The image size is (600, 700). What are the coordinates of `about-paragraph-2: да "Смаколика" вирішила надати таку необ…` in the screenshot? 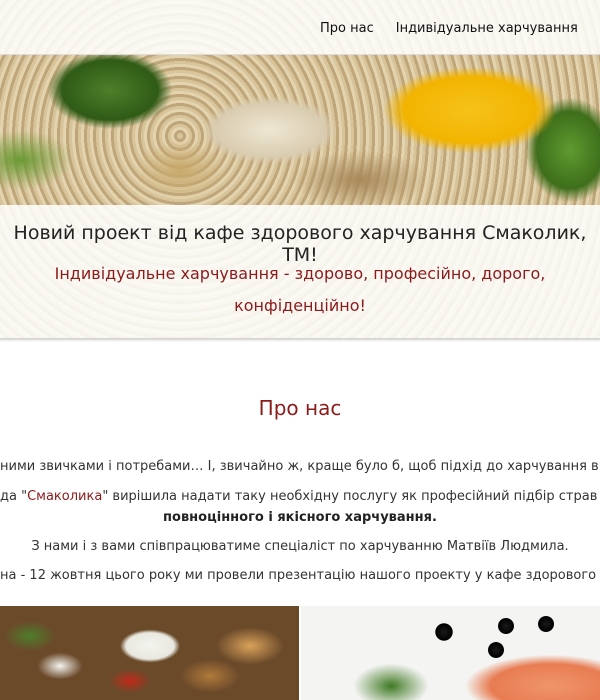 It's located at (300, 496).